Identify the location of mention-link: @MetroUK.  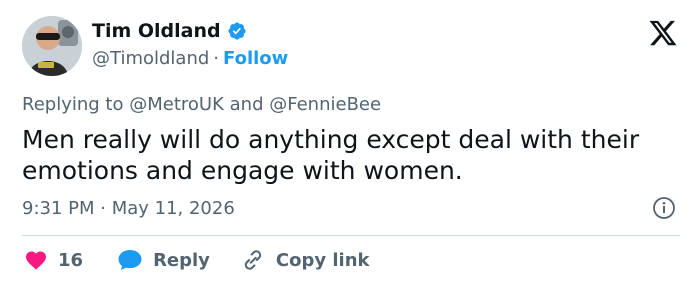
(176, 104).